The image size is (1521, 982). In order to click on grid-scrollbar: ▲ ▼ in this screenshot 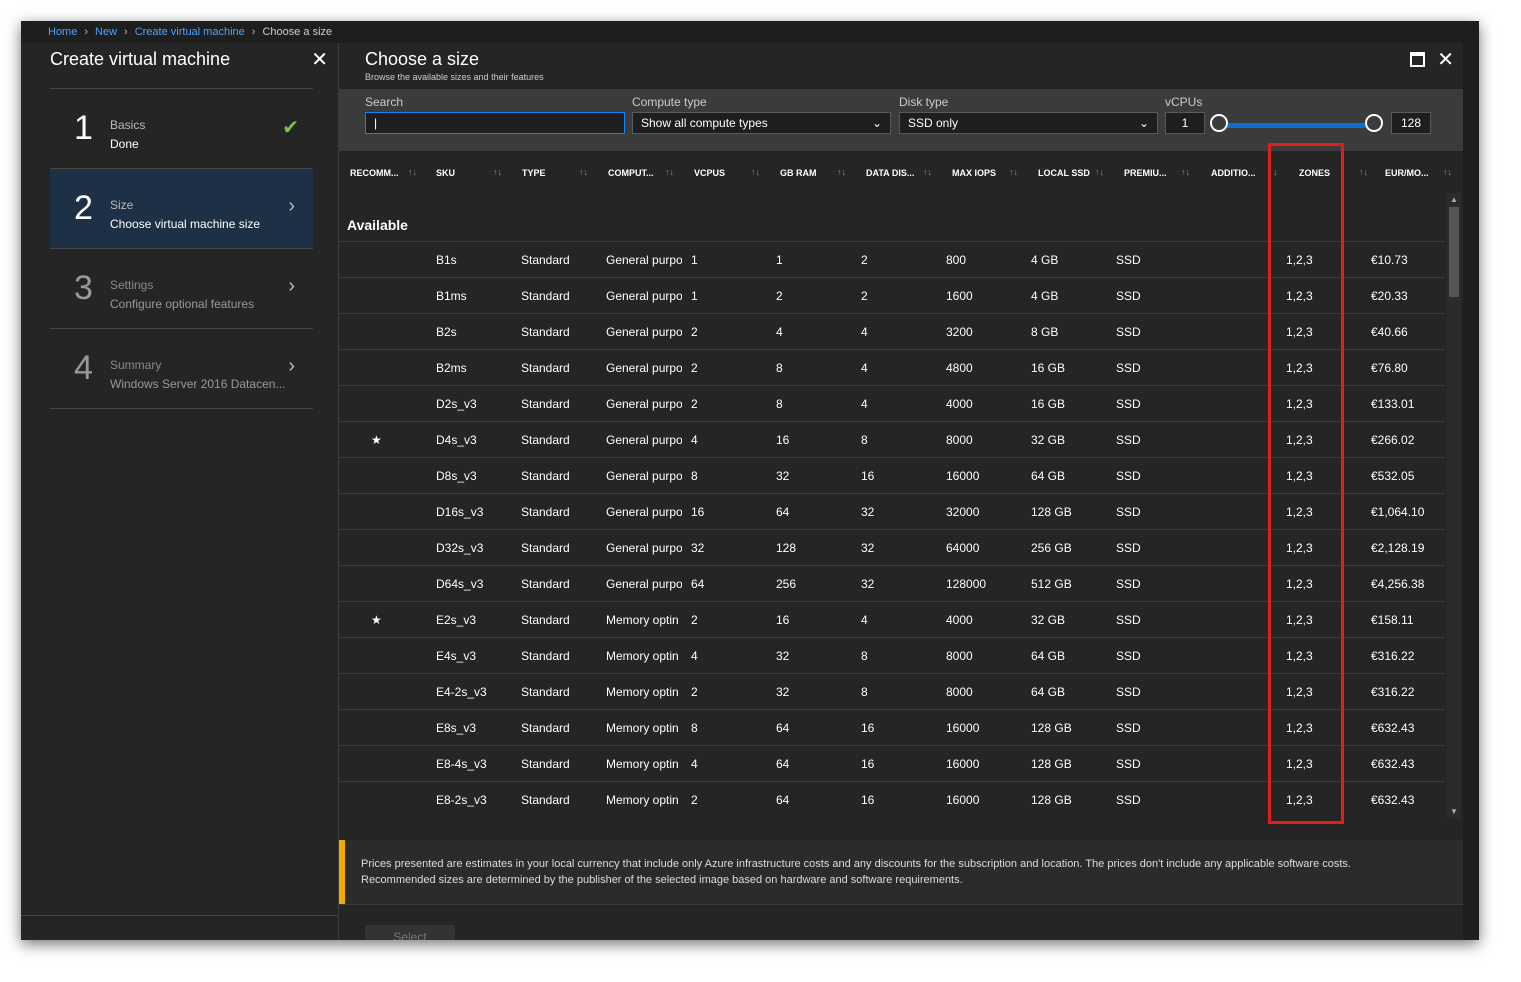, I will do `click(1454, 505)`.